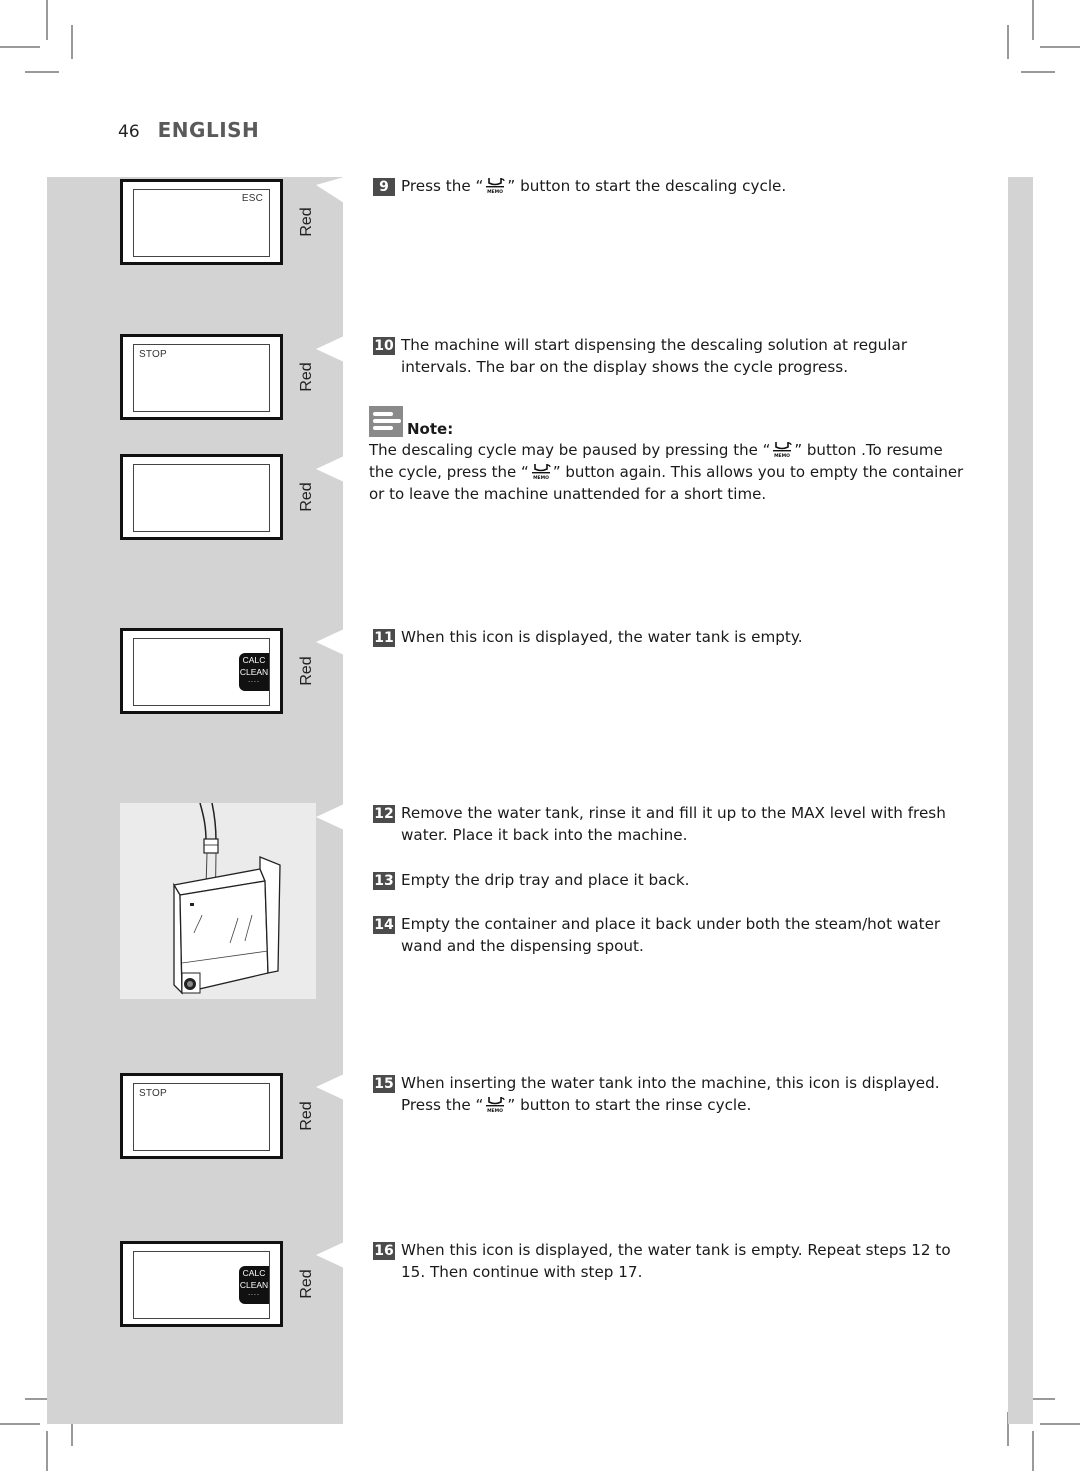 Image resolution: width=1080 pixels, height=1471 pixels. I want to click on step-number: 15, so click(384, 1084).